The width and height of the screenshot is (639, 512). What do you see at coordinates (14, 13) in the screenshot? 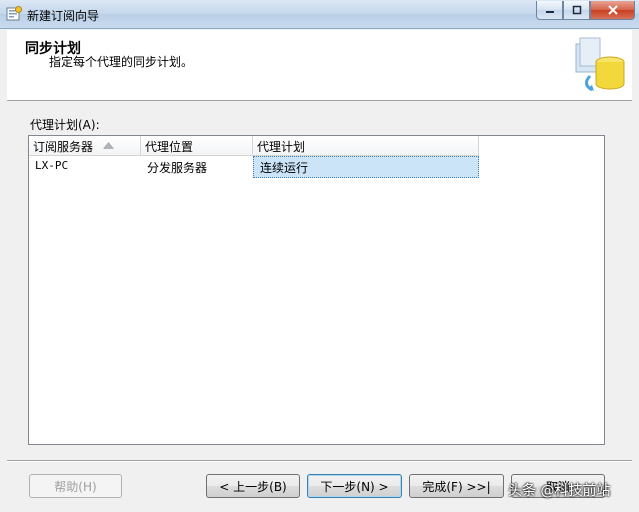
I see `wizard-app-icon` at bounding box center [14, 13].